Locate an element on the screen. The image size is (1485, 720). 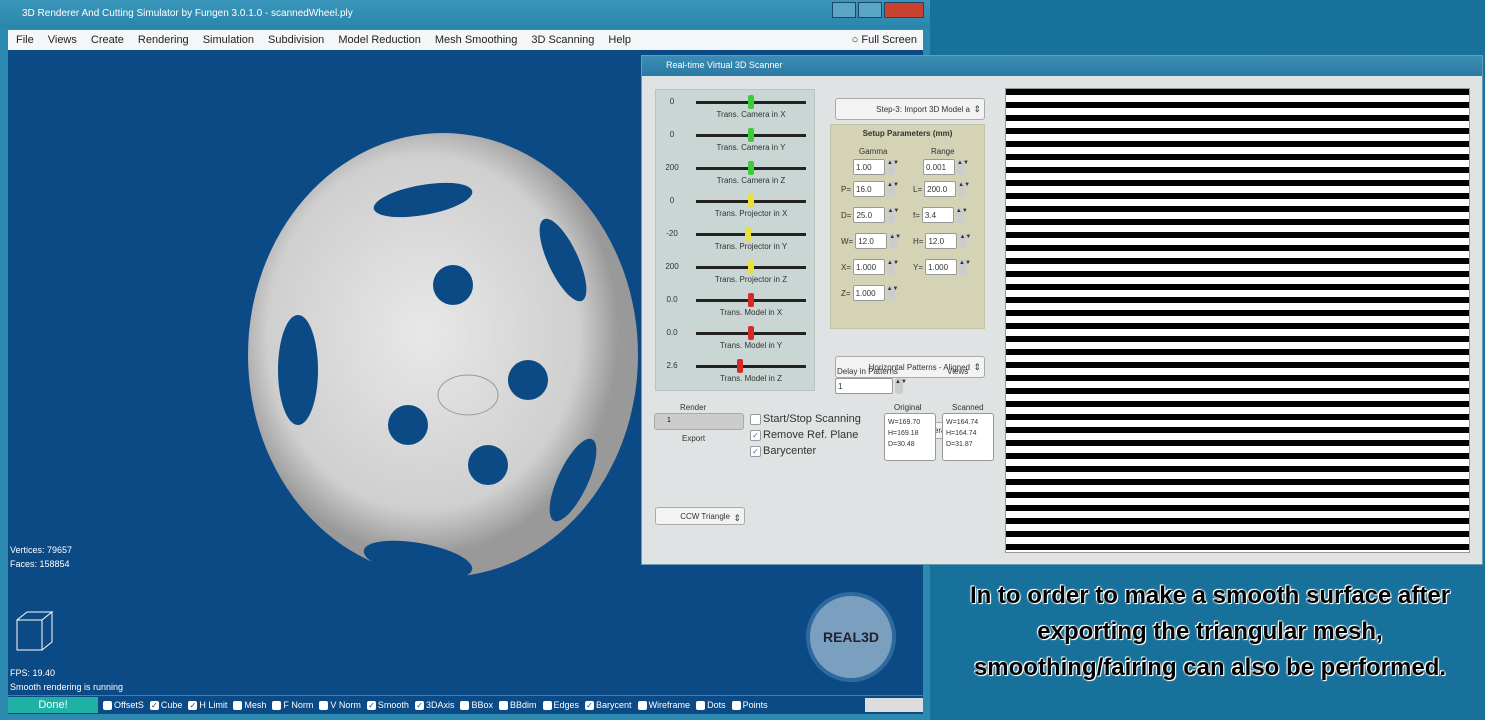
done-button: Done! is located at coordinates (53, 705).